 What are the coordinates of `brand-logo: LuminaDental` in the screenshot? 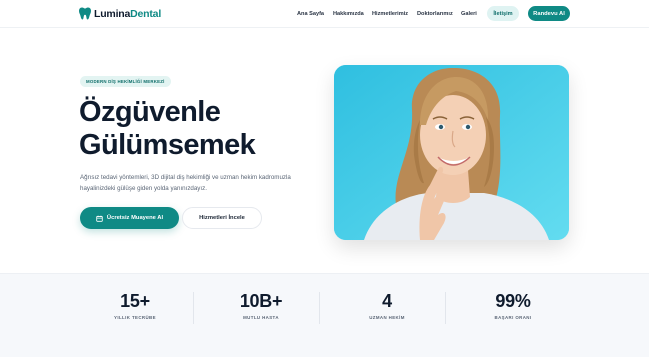 It's located at (120, 13).